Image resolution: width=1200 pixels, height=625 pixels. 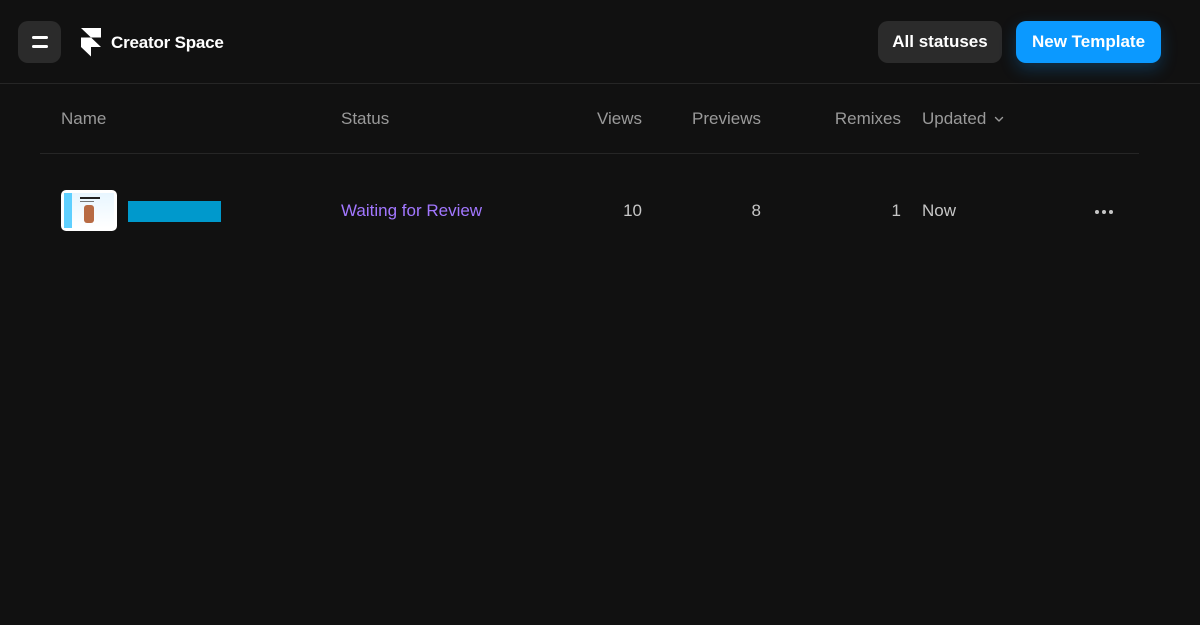 I want to click on thumbnail-figure, so click(x=89, y=214).